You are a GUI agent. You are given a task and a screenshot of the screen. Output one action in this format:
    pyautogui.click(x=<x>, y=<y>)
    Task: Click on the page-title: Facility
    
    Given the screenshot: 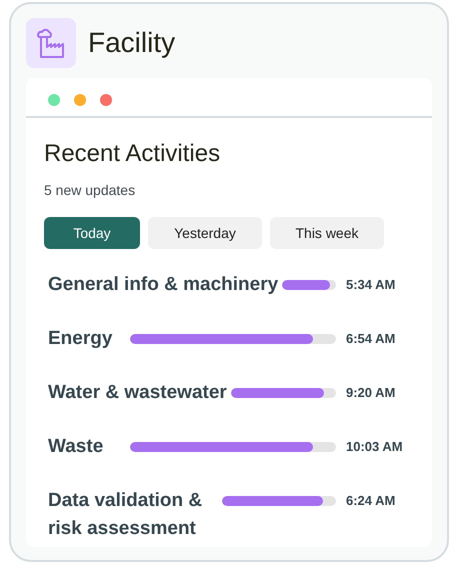 What is the action you would take?
    pyautogui.click(x=132, y=43)
    